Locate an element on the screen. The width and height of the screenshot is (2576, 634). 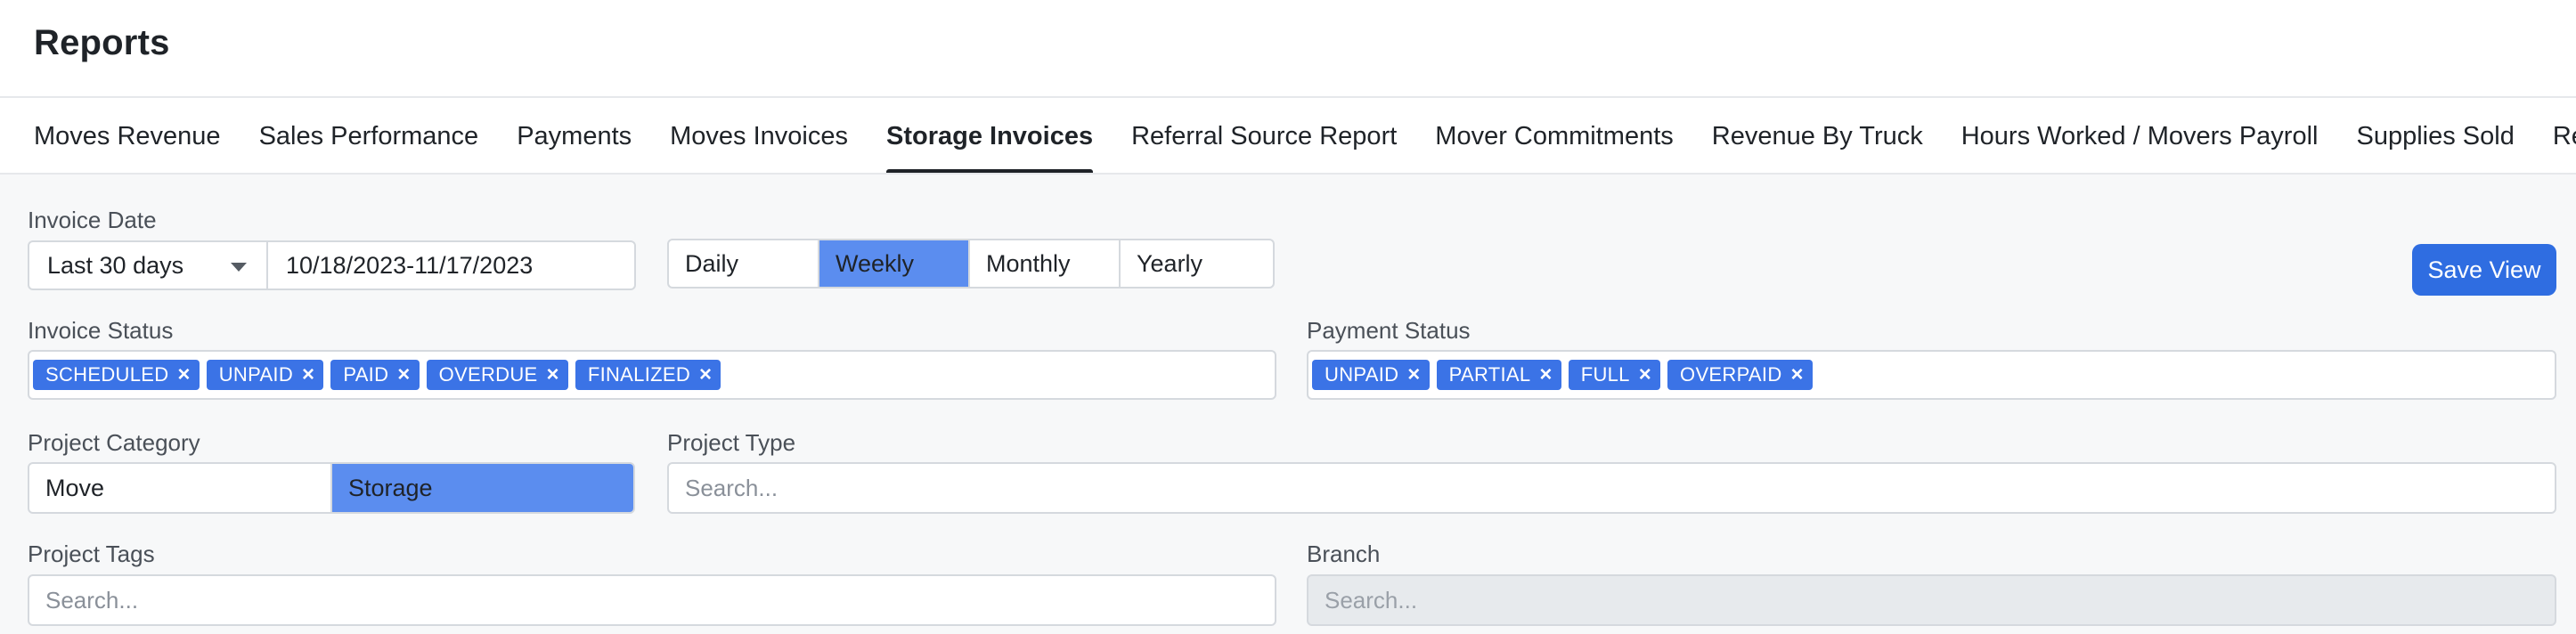
tab-hours-worked-movers-payroll: Hours Worked / Movers Payroll is located at coordinates (2140, 135).